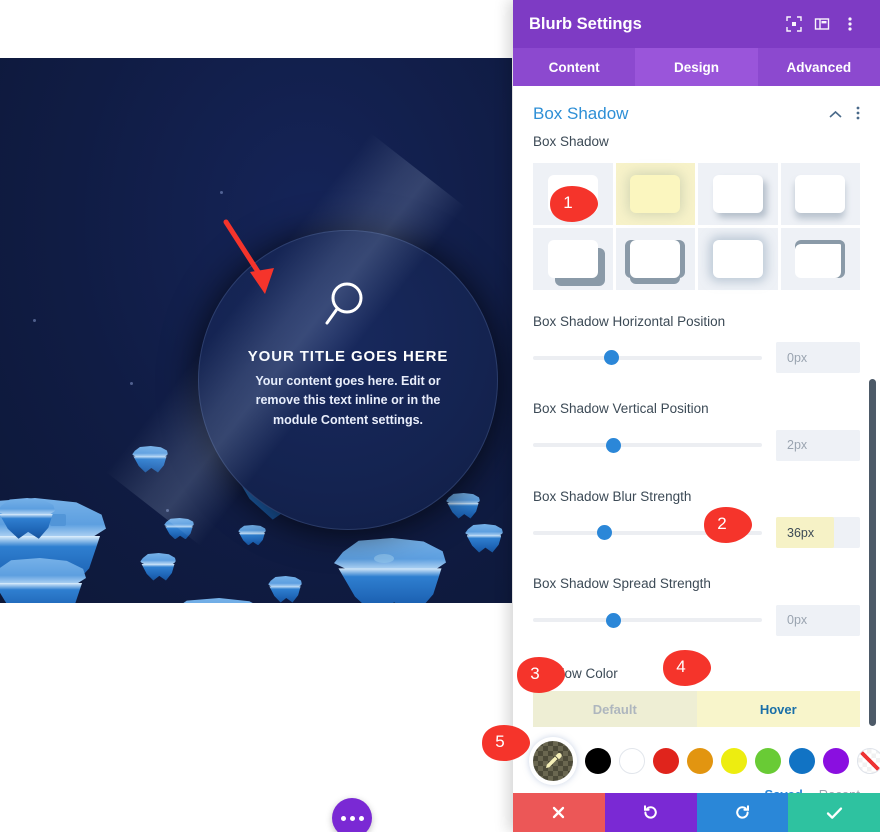  Describe the element at coordinates (629, 321) in the screenshot. I see `field-label: Box Shadow Horizontal Position` at that location.